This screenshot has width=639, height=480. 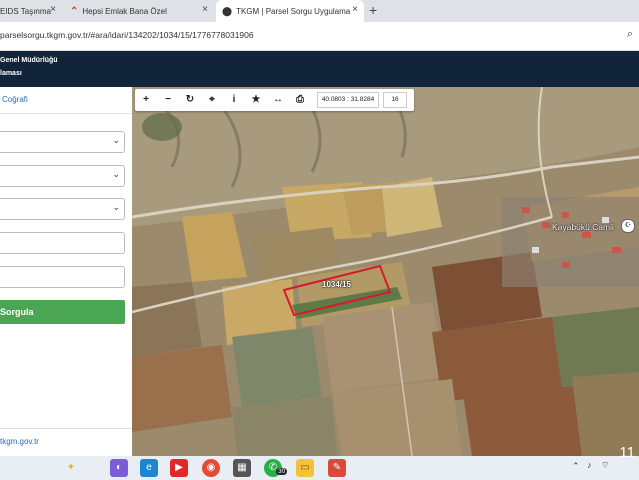 What do you see at coordinates (19, 441) in the screenshot?
I see `footer-link: tkgm.gov.tr` at bounding box center [19, 441].